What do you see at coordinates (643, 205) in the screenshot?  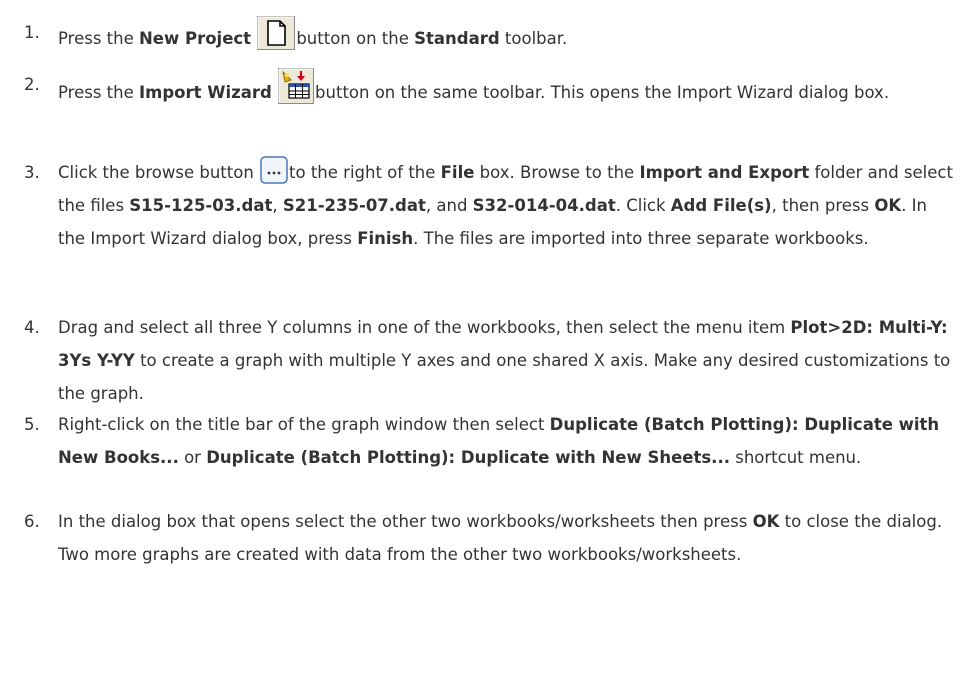 I see `text-run: . Click` at bounding box center [643, 205].